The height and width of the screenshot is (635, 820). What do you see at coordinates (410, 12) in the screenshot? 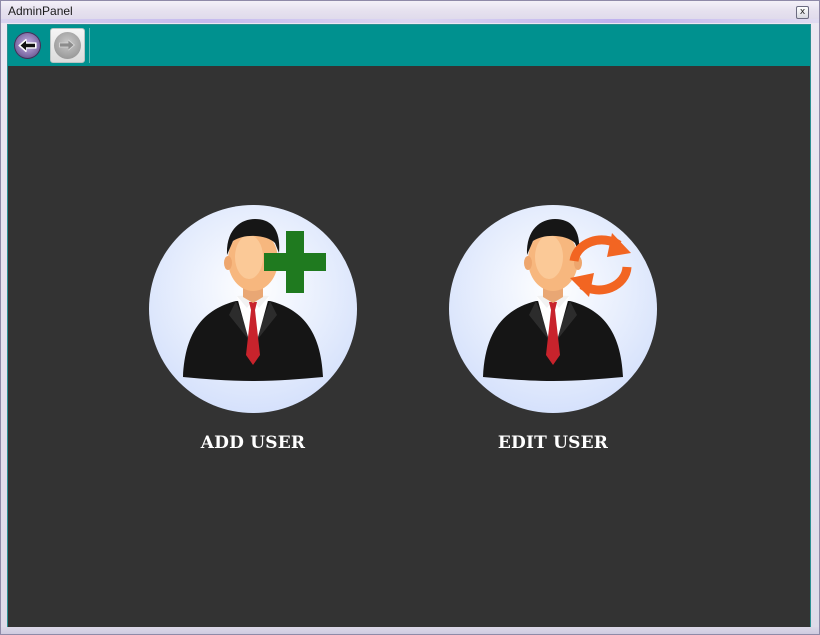
I see `title-bar: AdminPanel x` at bounding box center [410, 12].